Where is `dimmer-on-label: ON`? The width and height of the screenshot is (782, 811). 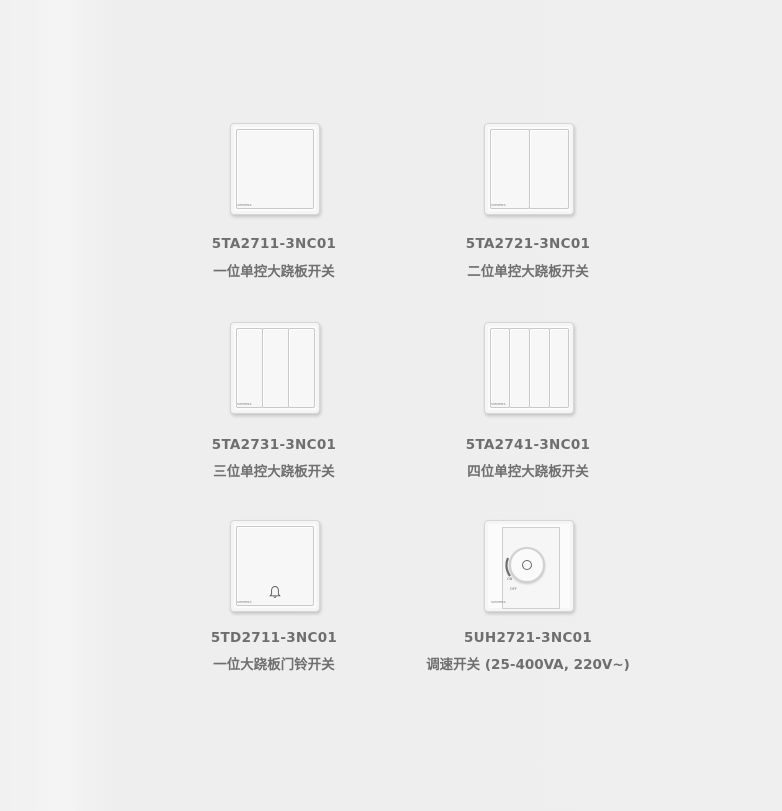 dimmer-on-label: ON is located at coordinates (510, 579).